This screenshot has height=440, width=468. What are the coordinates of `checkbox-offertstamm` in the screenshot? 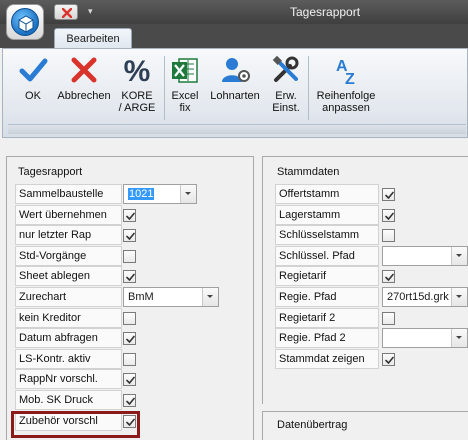 It's located at (388, 194).